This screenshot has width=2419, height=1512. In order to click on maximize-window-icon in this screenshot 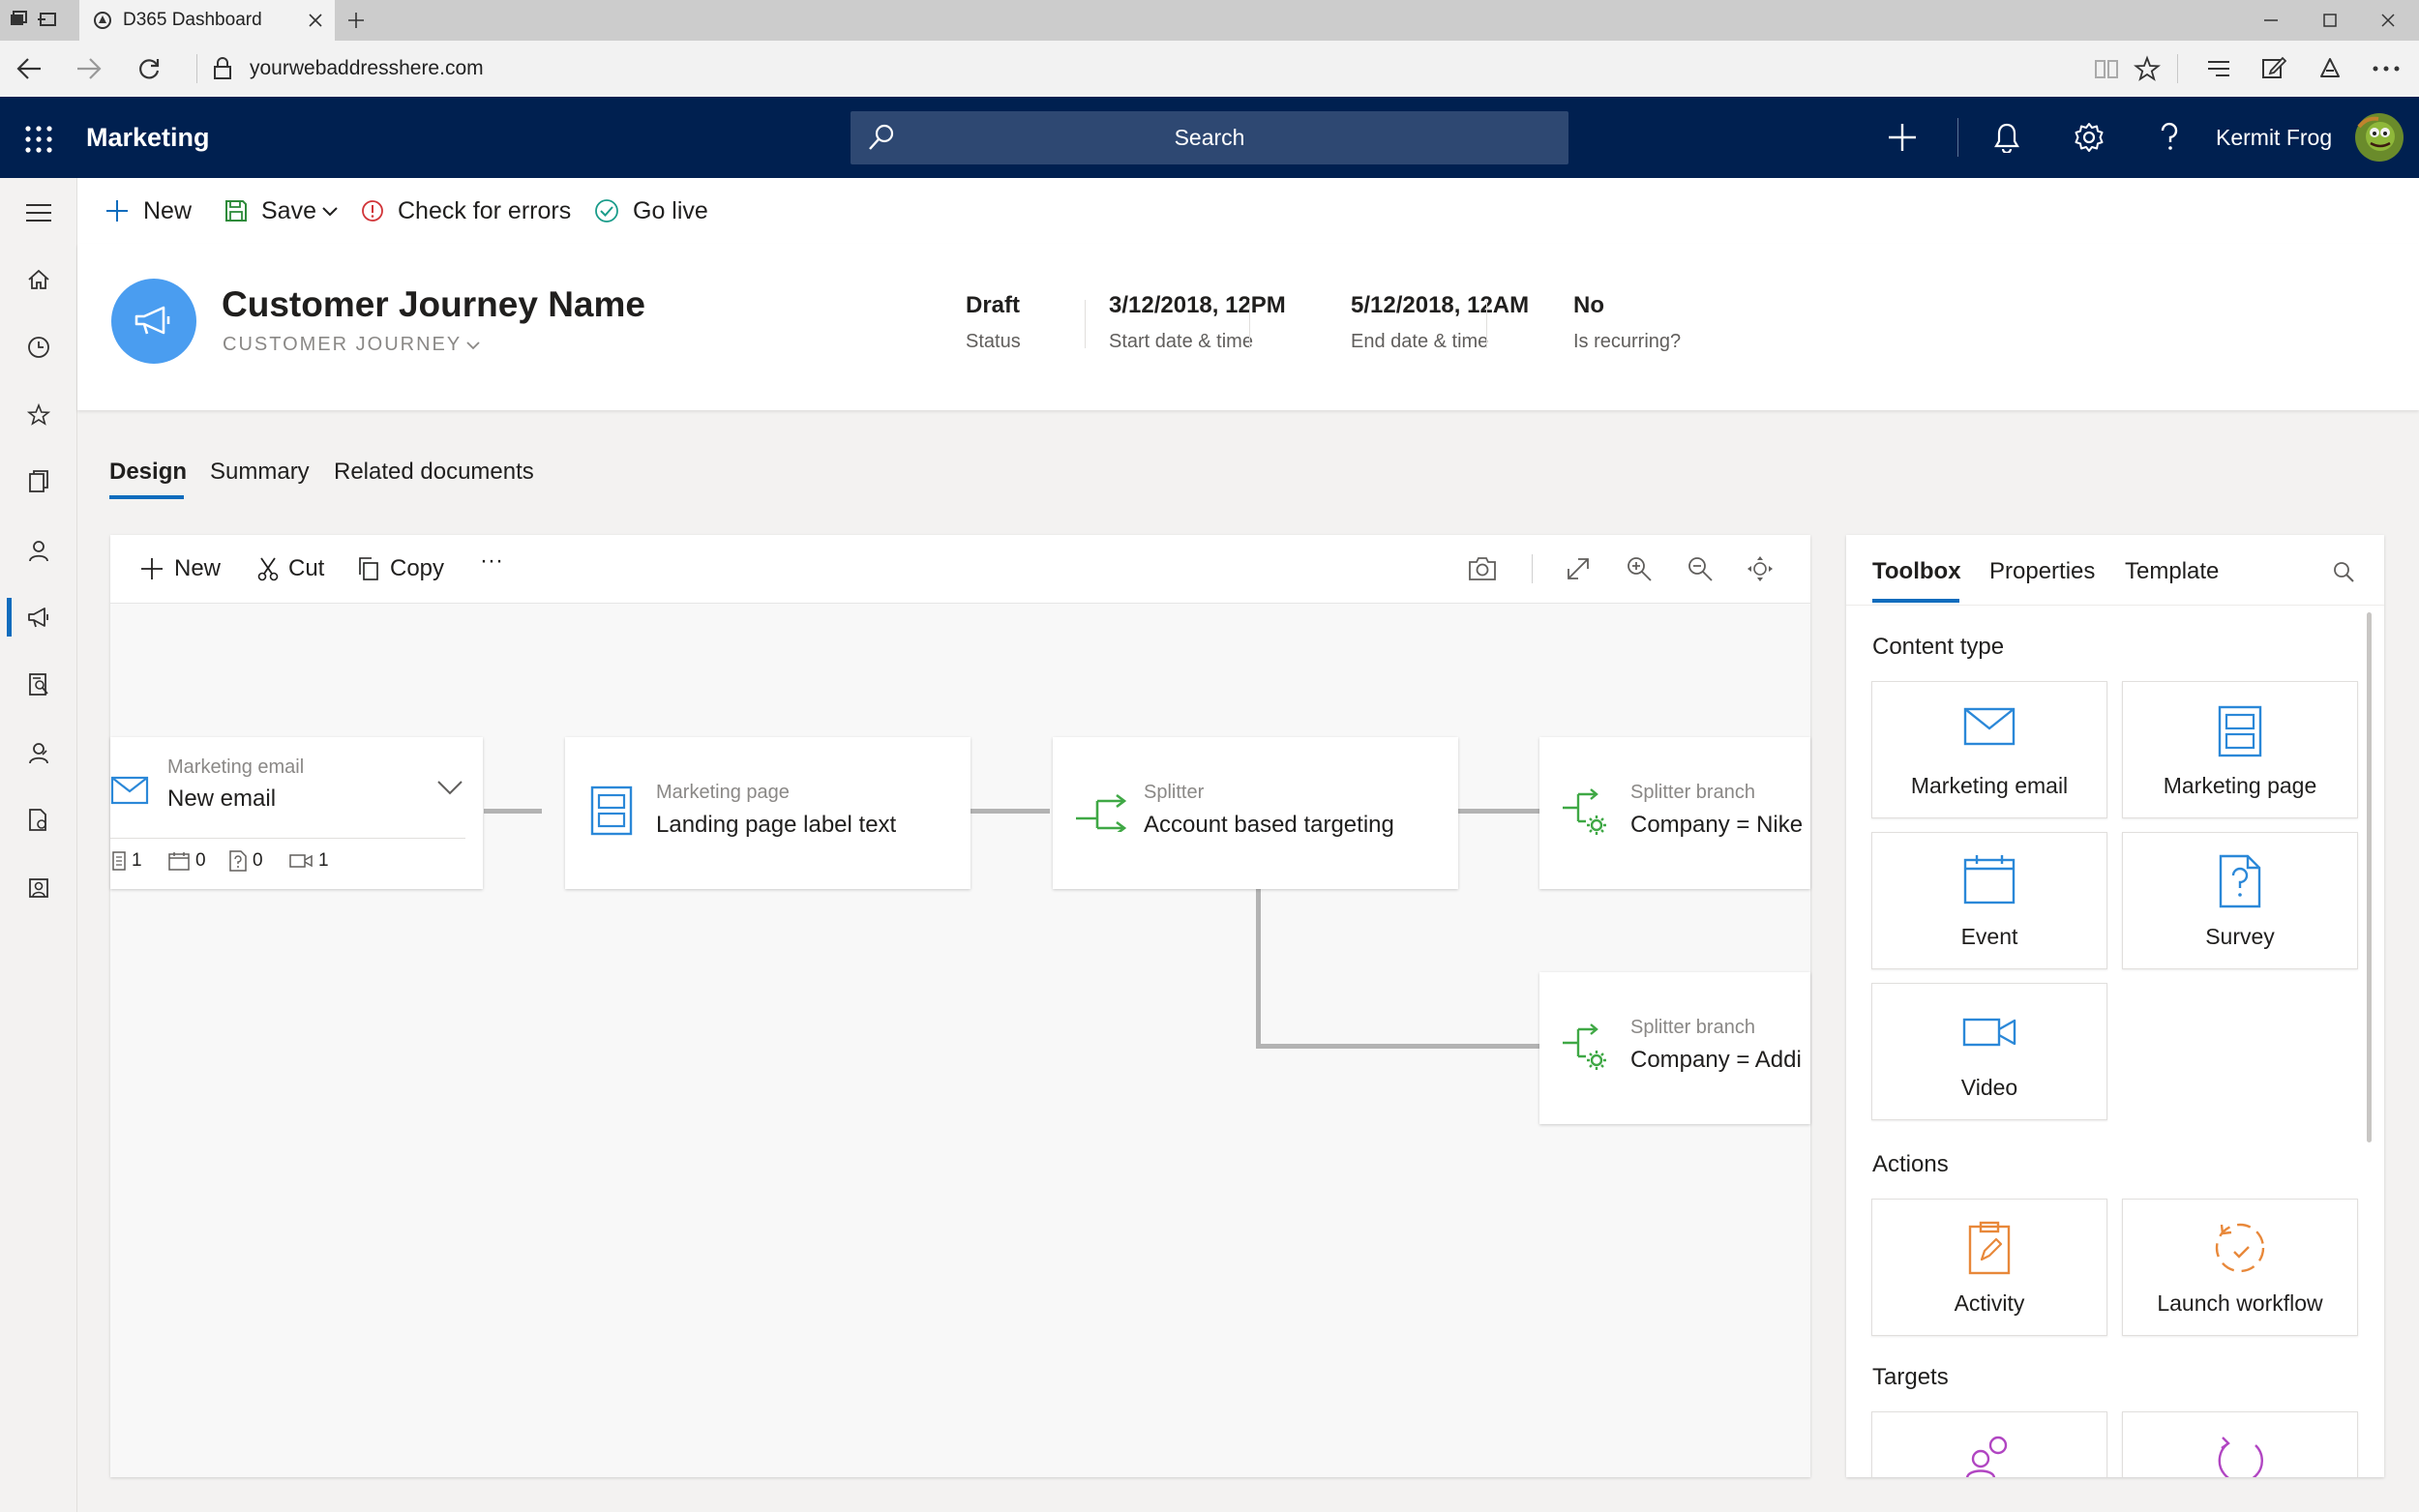, I will do `click(2330, 21)`.